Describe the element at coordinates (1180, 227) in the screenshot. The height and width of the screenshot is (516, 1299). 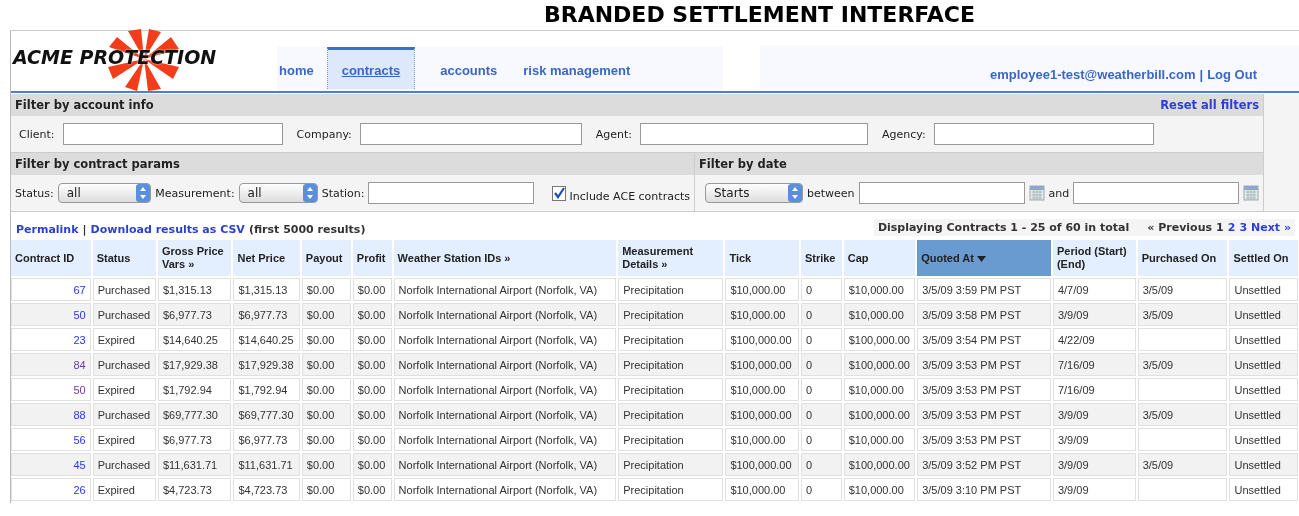
I see `pagination-text: « Previous` at that location.